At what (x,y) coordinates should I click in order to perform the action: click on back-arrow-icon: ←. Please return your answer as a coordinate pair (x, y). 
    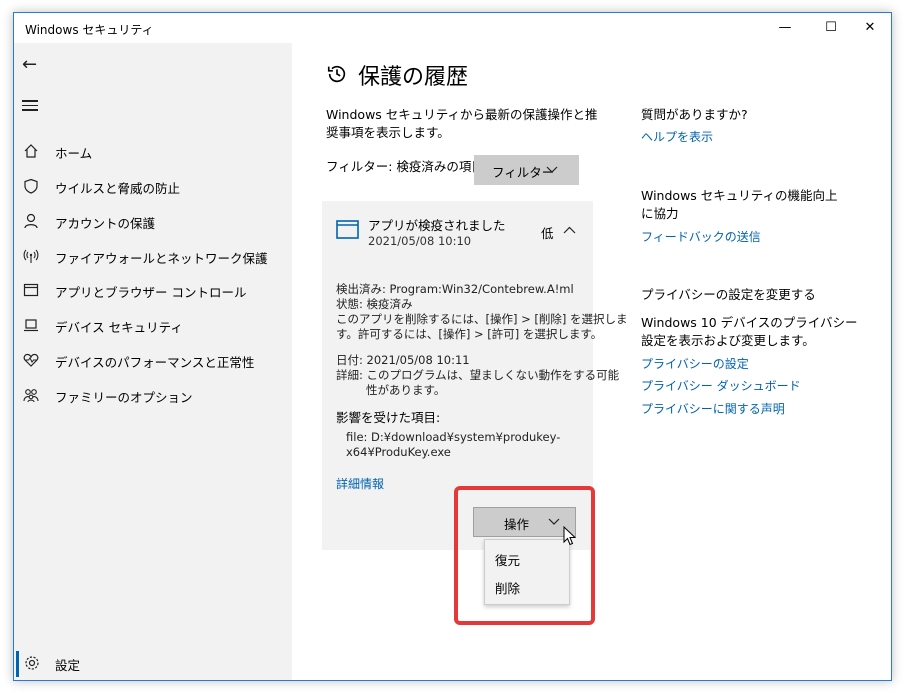
    Looking at the image, I should click on (32, 65).